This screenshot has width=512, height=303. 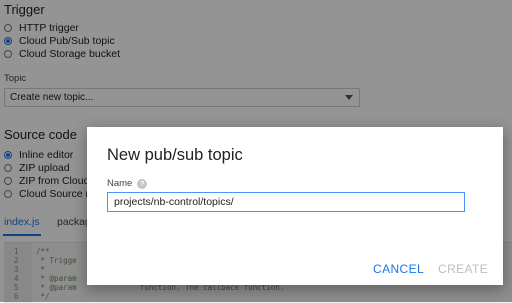 What do you see at coordinates (463, 269) in the screenshot?
I see `create-button: CREATE` at bounding box center [463, 269].